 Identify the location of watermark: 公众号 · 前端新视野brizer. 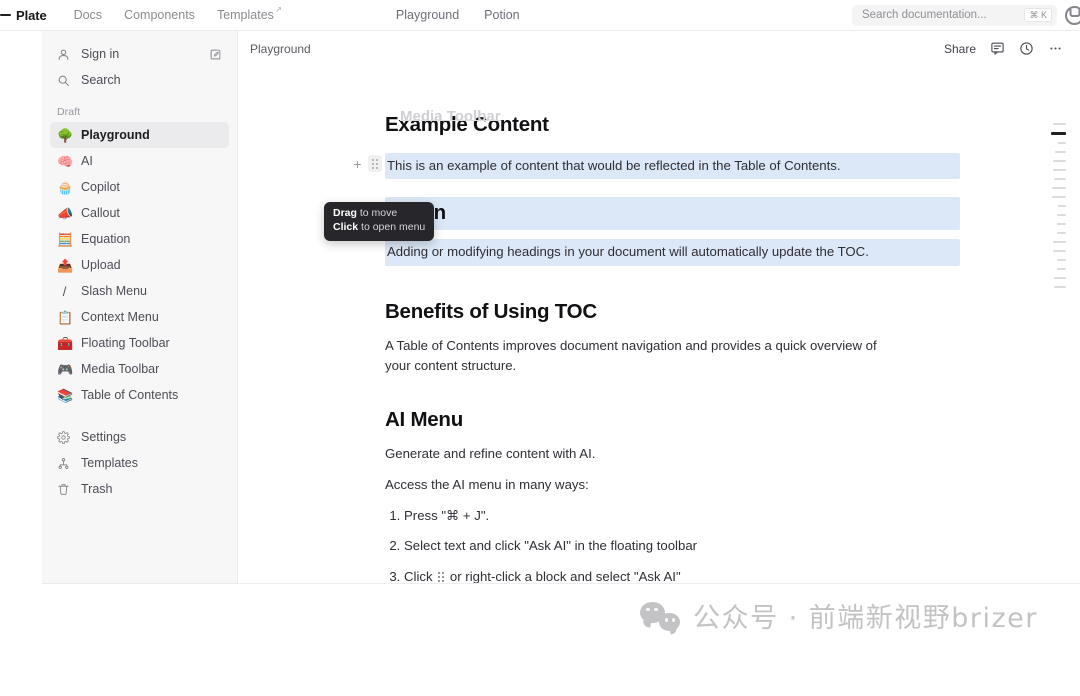
(839, 615).